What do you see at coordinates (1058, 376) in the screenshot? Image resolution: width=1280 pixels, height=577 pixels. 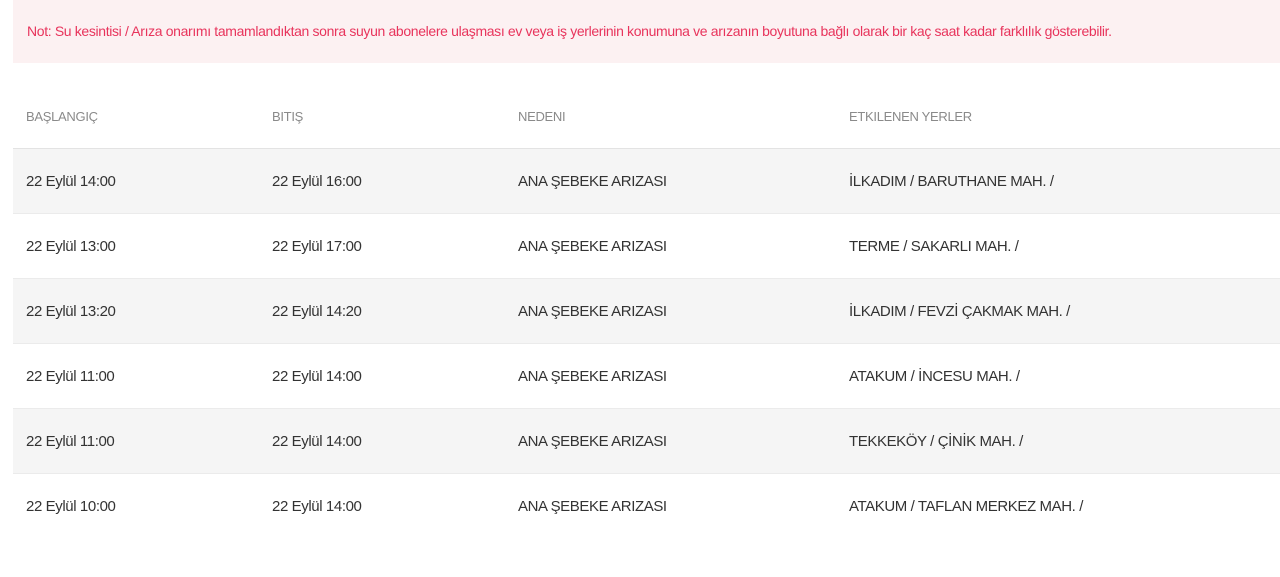 I see `cell-areas: ATAKUM / İNCESU MAH. /` at bounding box center [1058, 376].